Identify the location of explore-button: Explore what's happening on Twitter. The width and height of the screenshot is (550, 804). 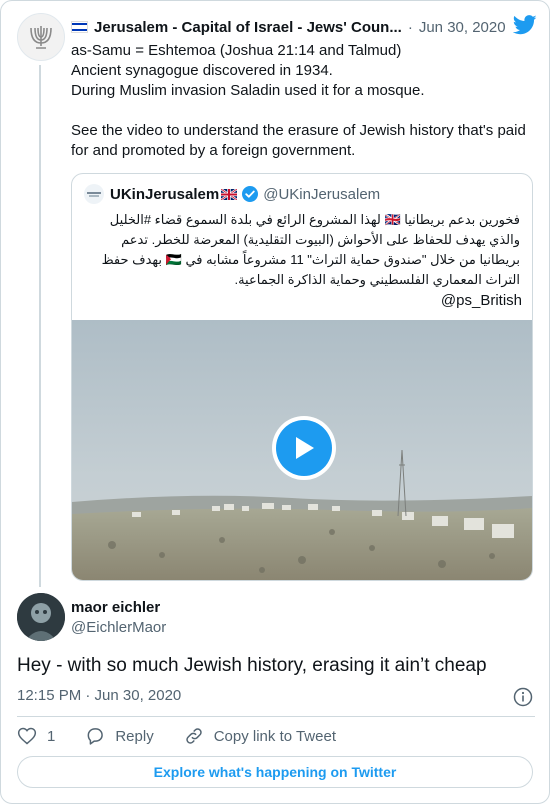
(275, 772).